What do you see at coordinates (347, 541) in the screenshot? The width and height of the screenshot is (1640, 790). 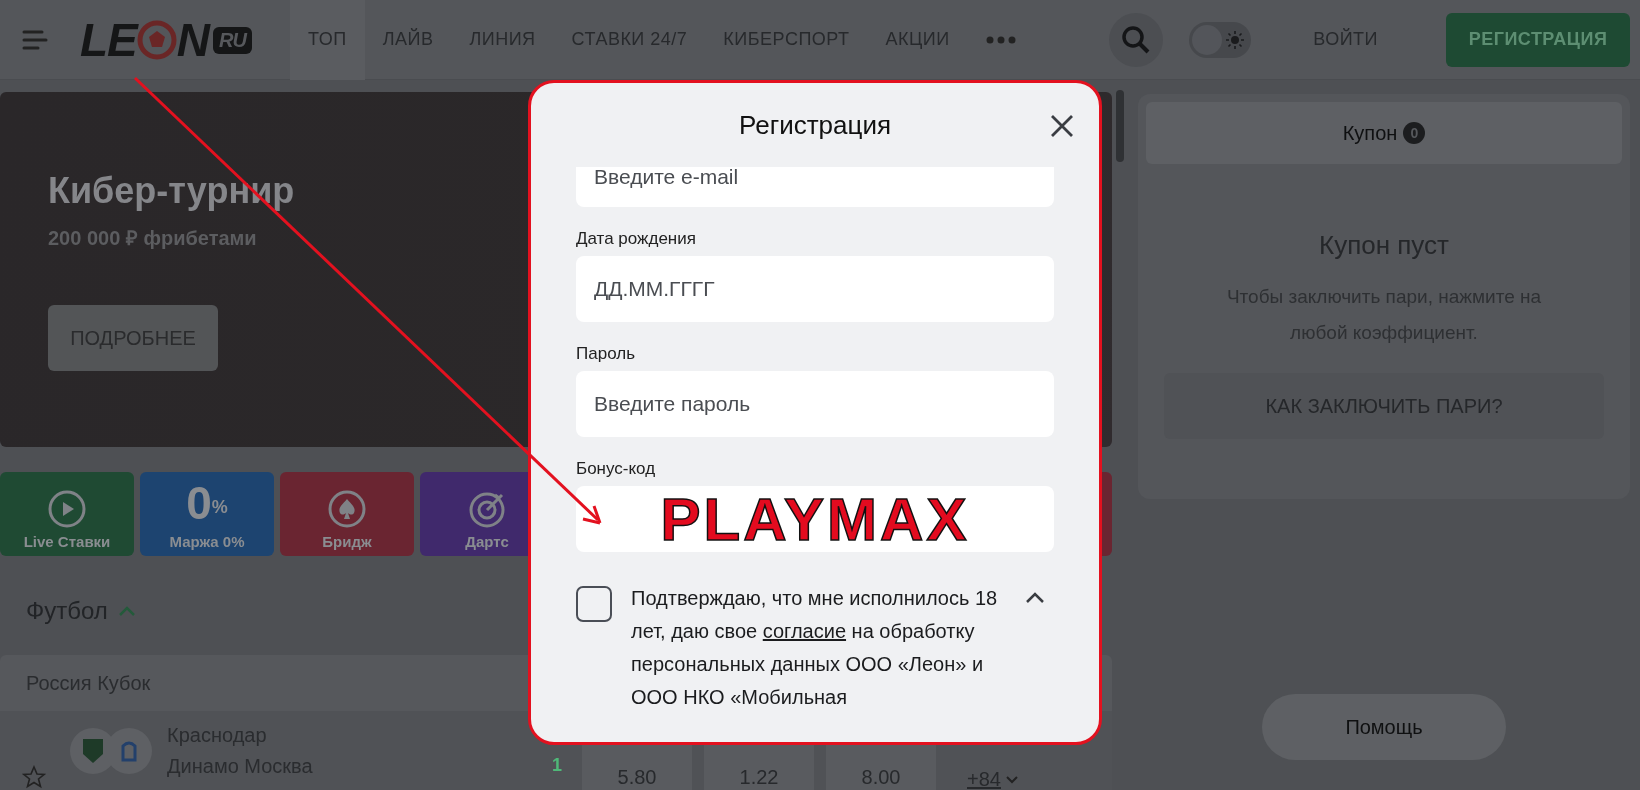 I see `tile-label: Бридж` at bounding box center [347, 541].